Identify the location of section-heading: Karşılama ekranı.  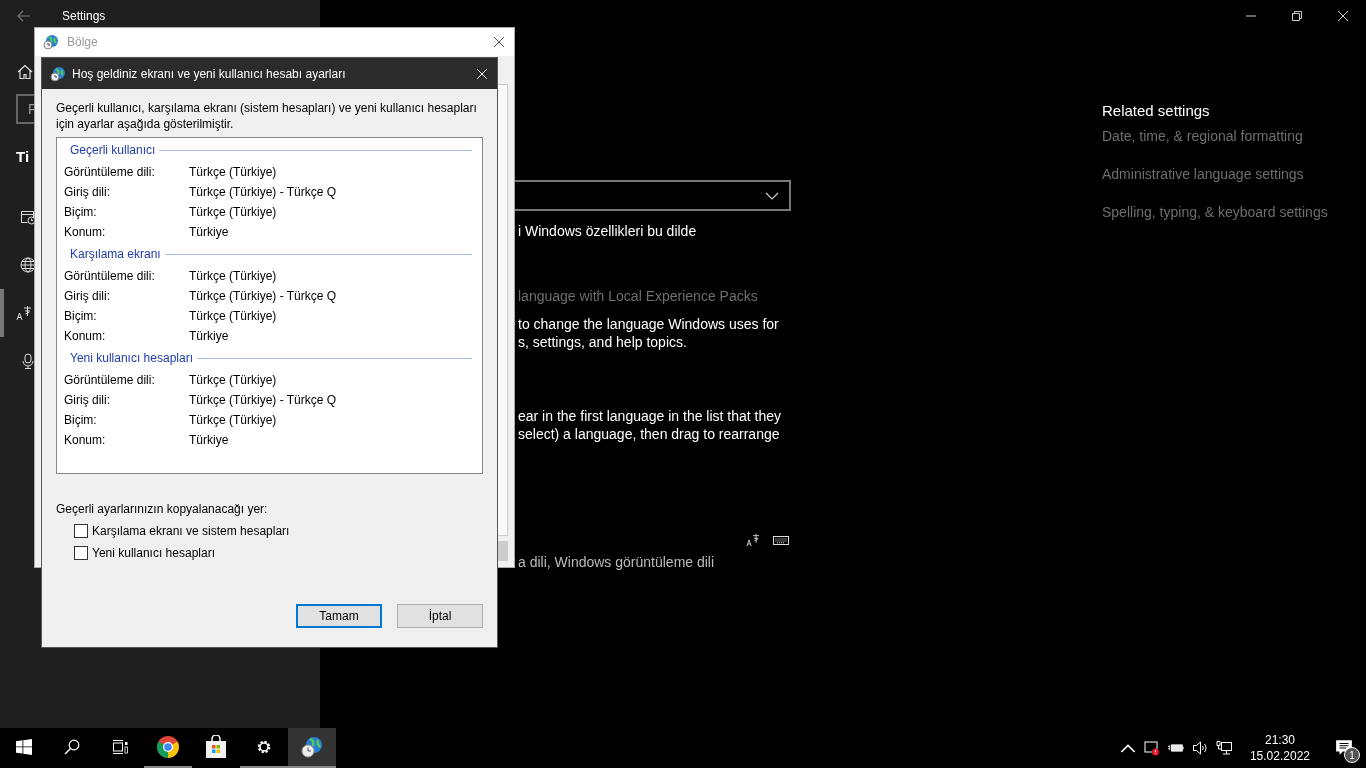
(116, 254).